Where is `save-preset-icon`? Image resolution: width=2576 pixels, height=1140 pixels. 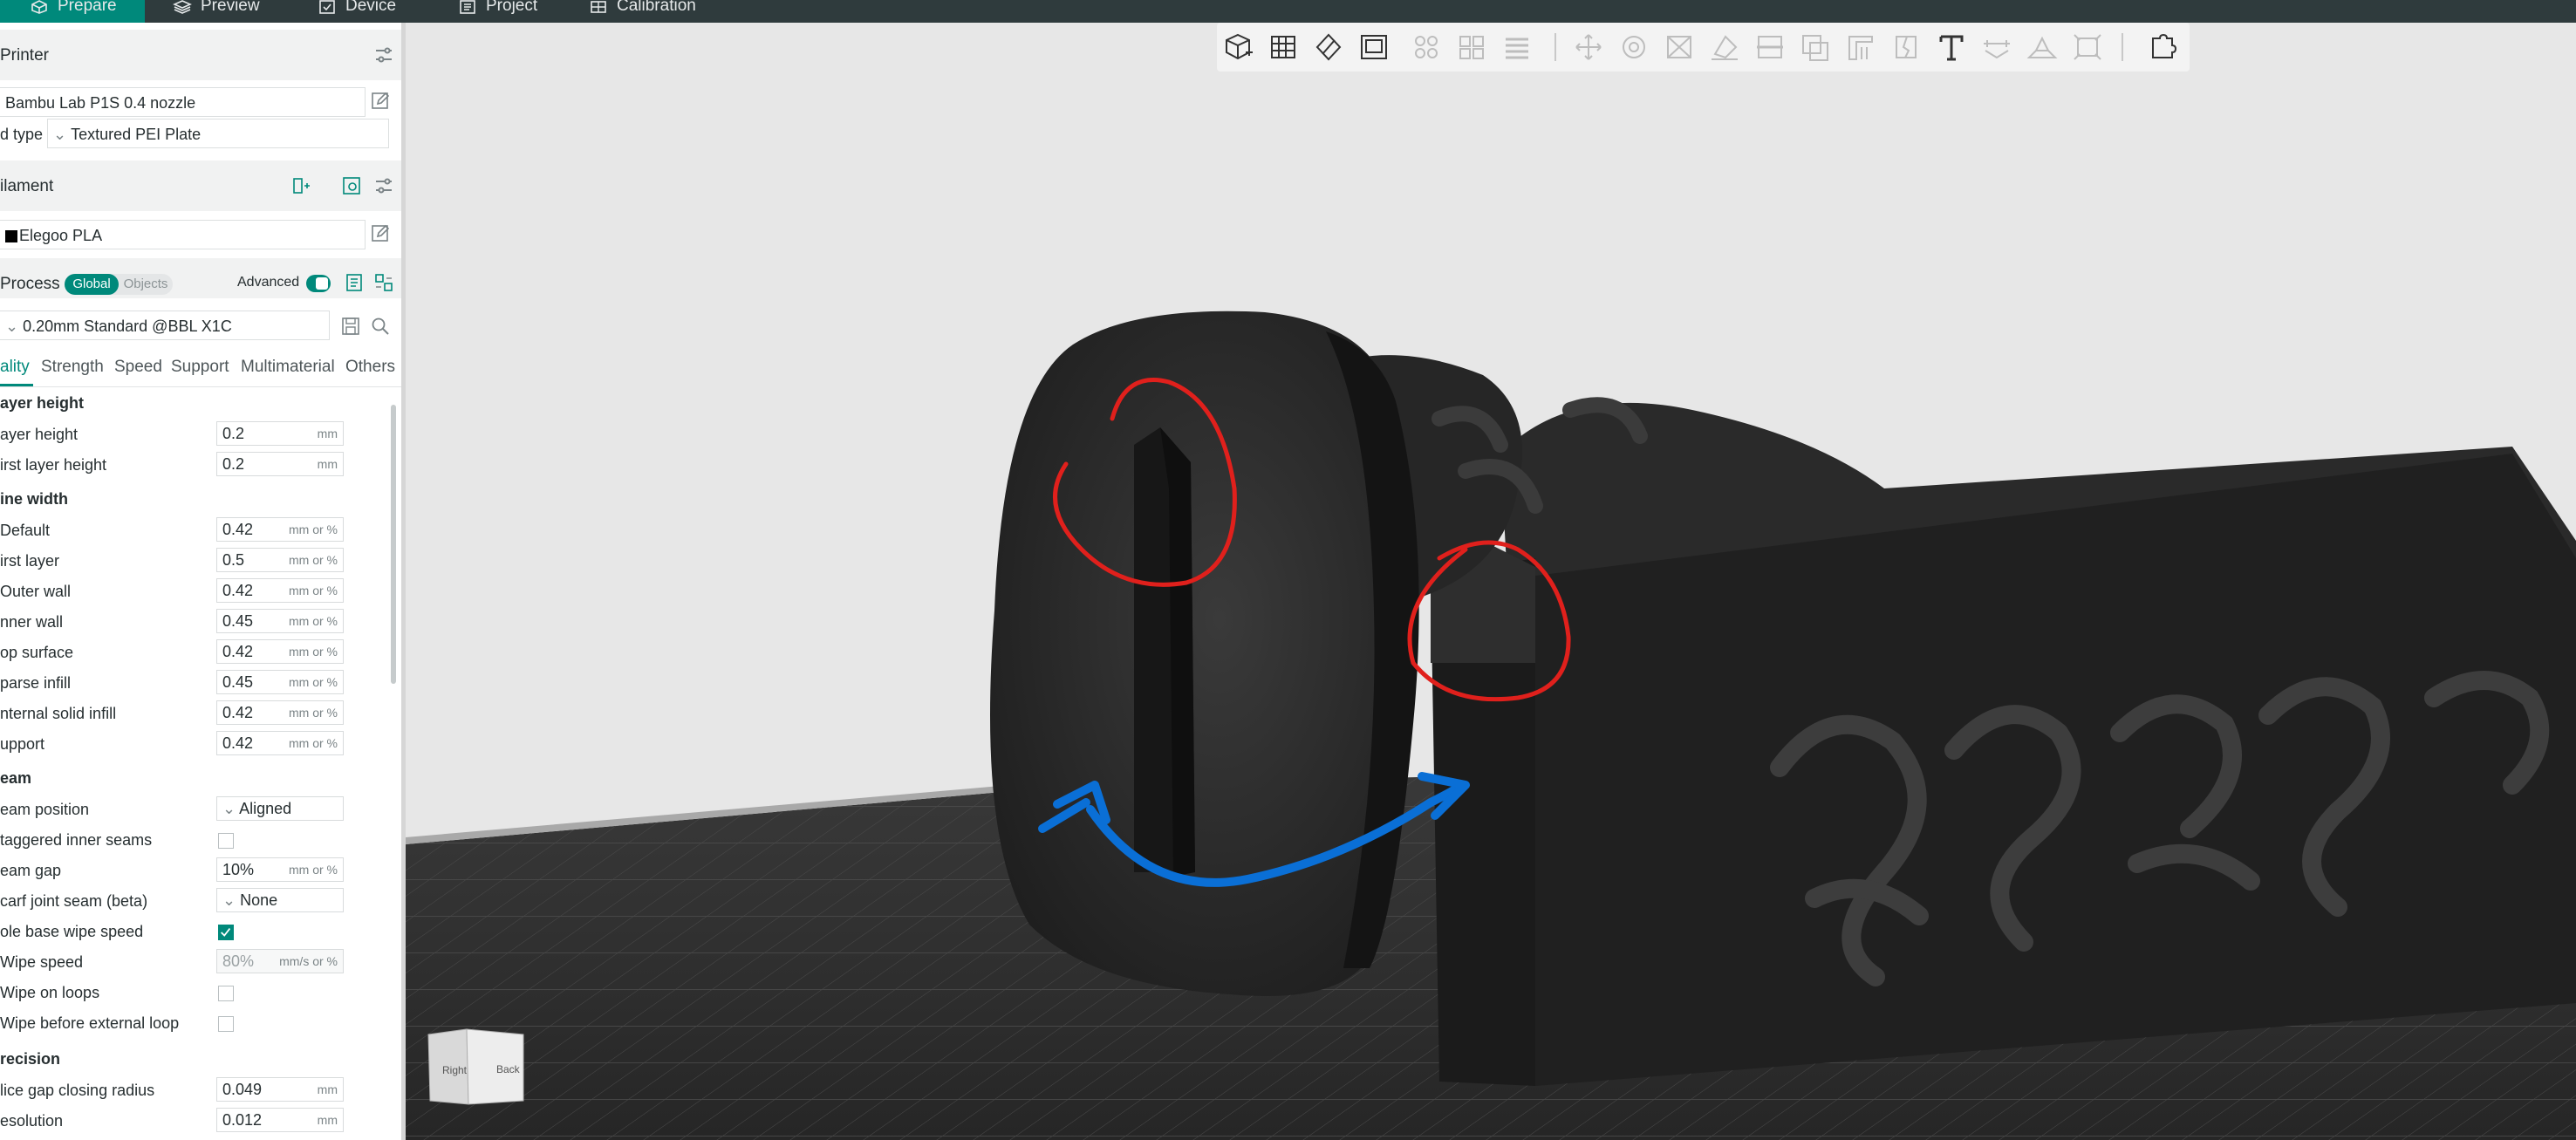
save-preset-icon is located at coordinates (350, 326).